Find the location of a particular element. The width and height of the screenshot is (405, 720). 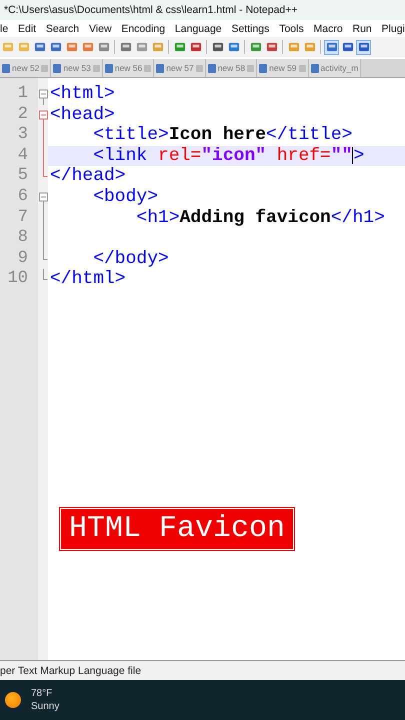

line-number: 9 is located at coordinates (23, 258).